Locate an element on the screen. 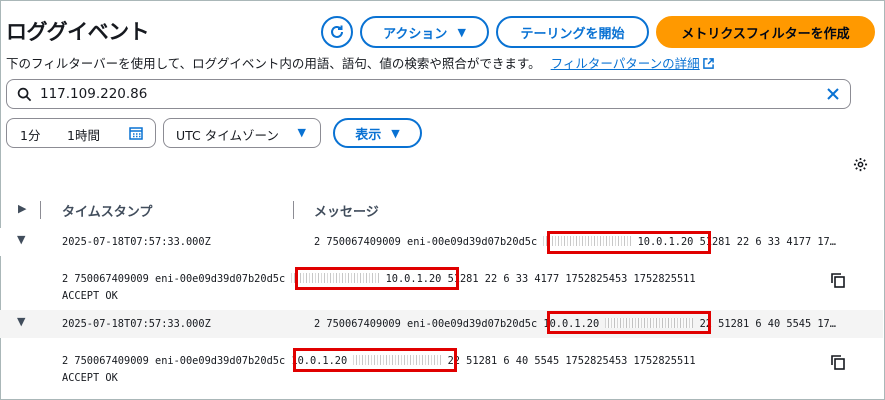 Image resolution: width=885 pixels, height=400 pixels. refresh-button is located at coordinates (337, 32).